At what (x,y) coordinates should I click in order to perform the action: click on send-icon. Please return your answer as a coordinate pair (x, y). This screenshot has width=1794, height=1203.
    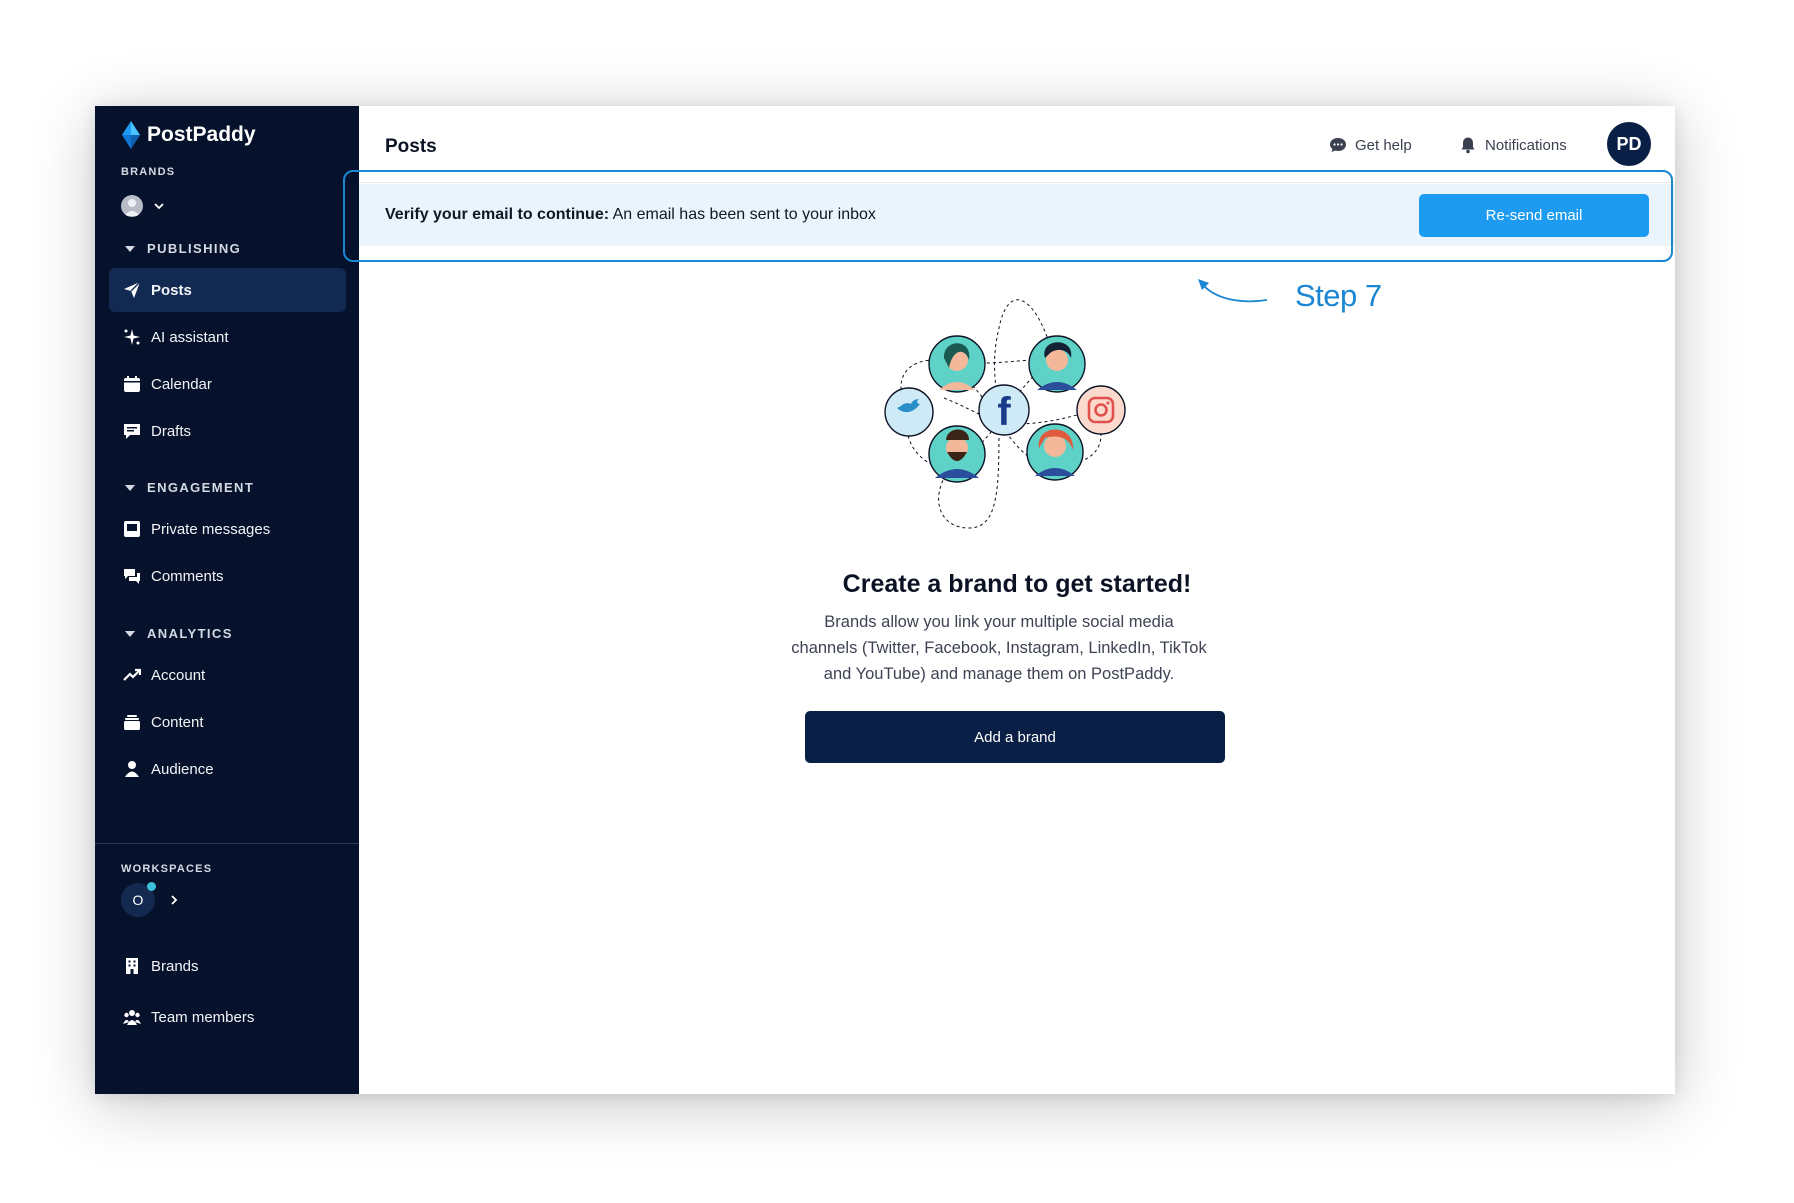
    Looking at the image, I should click on (132, 289).